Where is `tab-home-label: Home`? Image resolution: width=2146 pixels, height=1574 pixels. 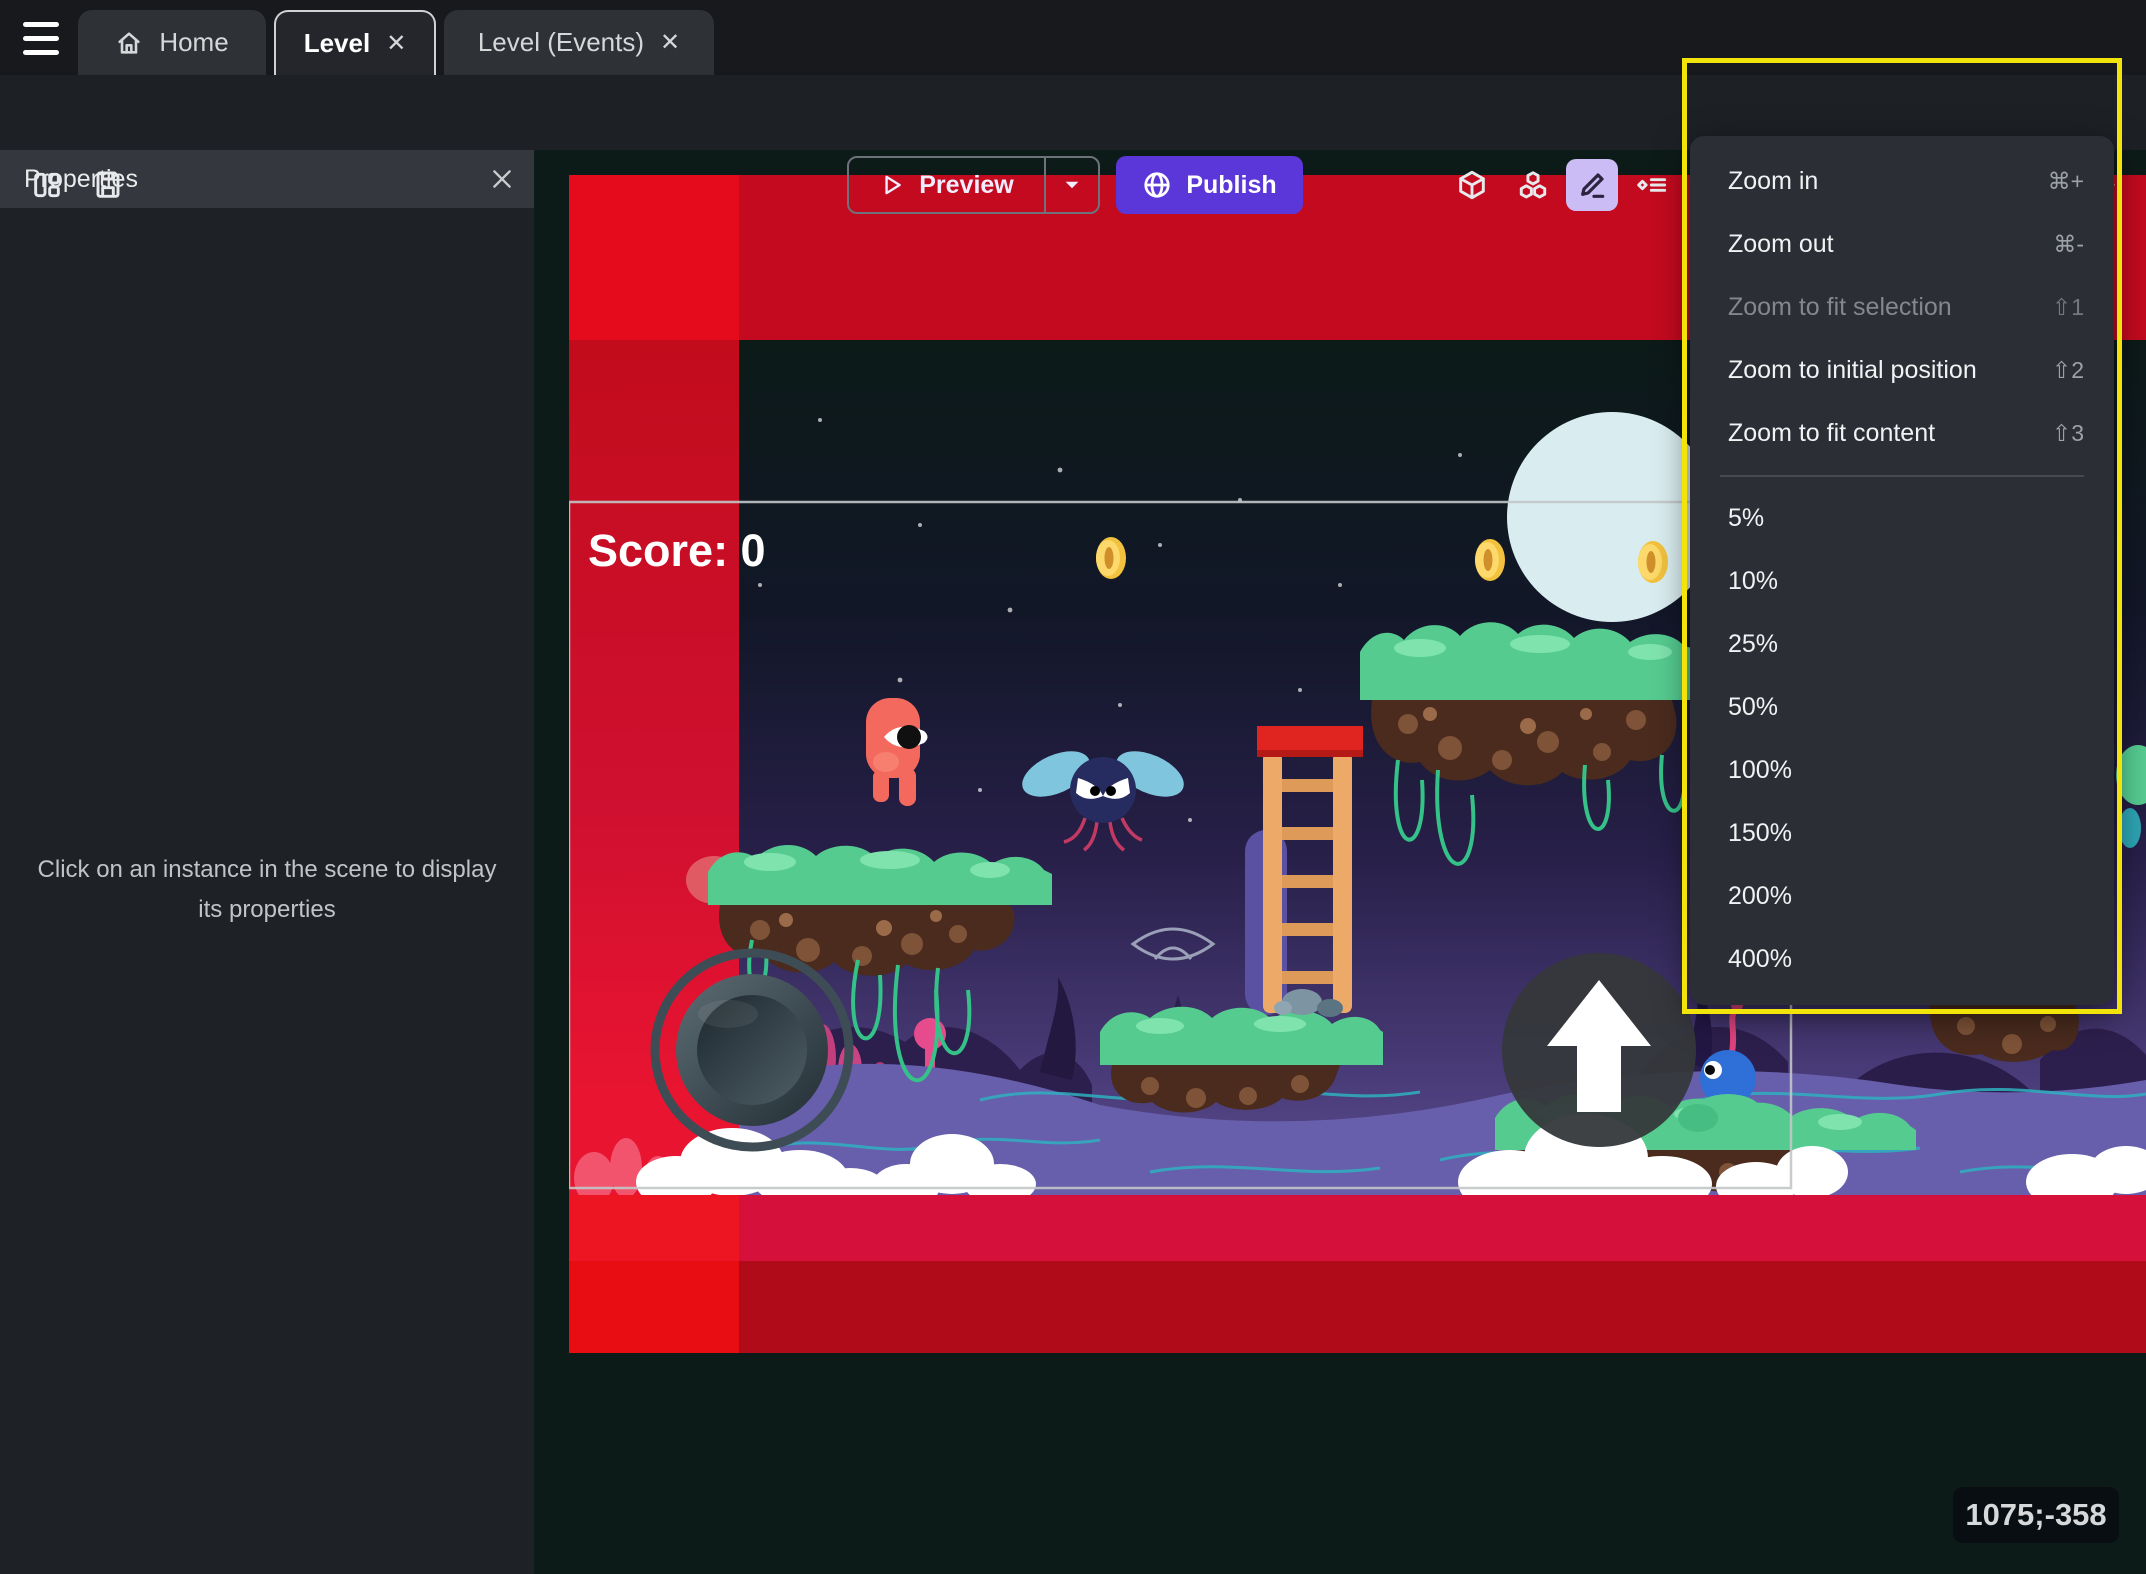
tab-home-label: Home is located at coordinates (194, 42).